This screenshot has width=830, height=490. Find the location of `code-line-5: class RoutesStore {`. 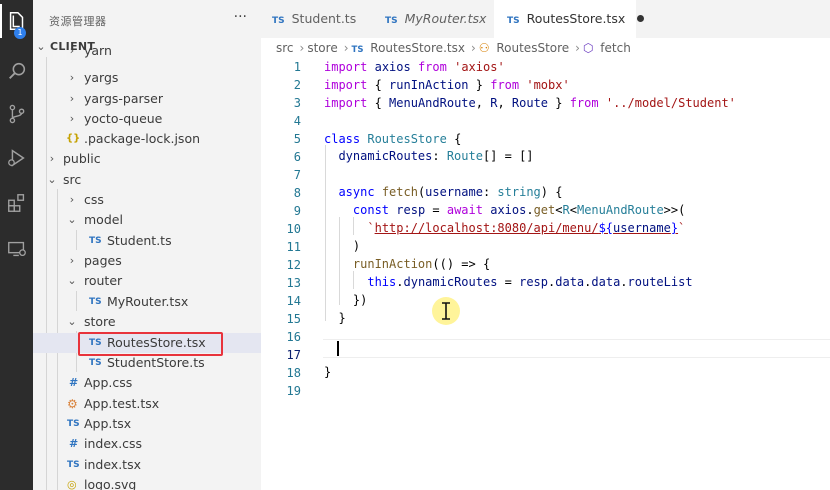

code-line-5: class RoutesStore { is located at coordinates (393, 139).